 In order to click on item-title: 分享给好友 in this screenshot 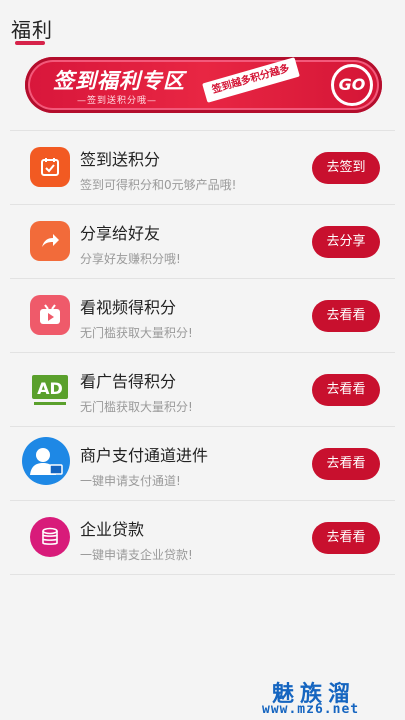, I will do `click(120, 233)`.